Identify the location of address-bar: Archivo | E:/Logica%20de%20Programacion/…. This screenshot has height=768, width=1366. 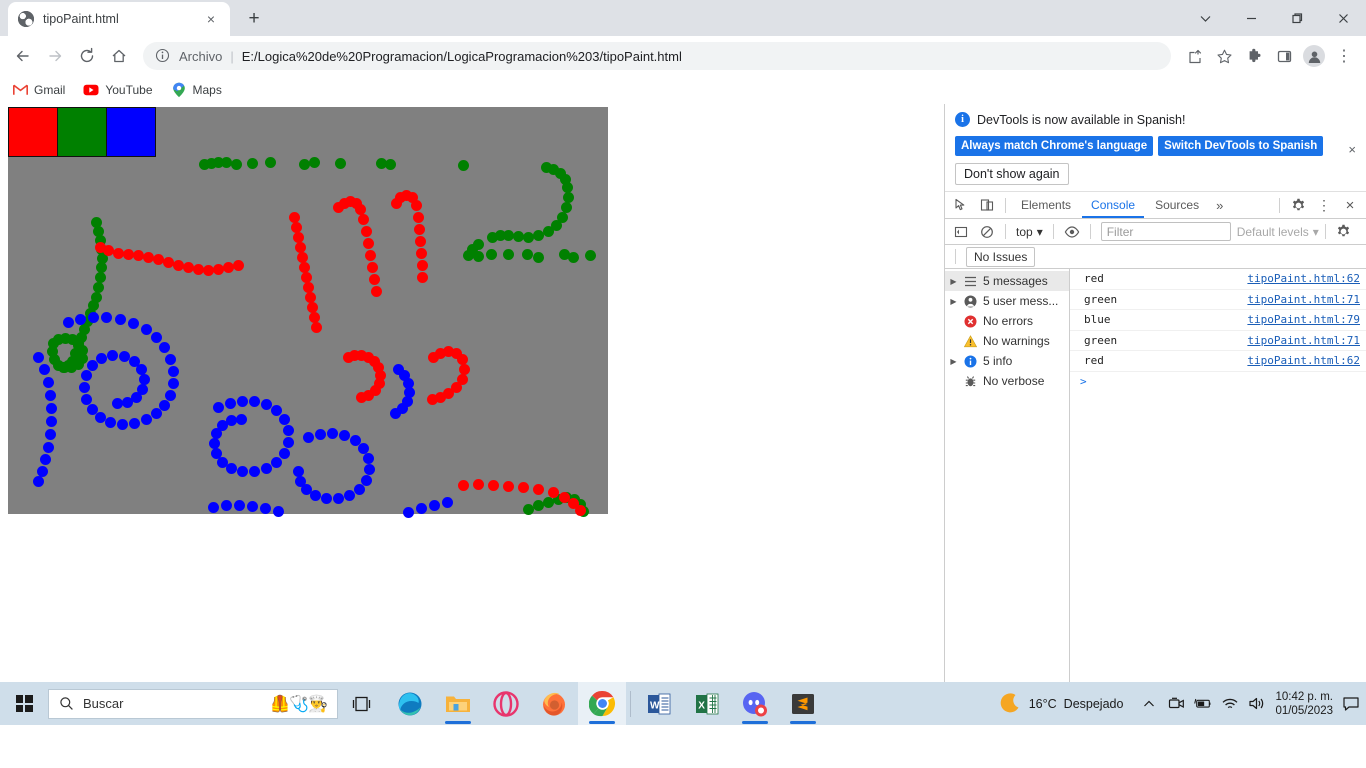
(657, 56).